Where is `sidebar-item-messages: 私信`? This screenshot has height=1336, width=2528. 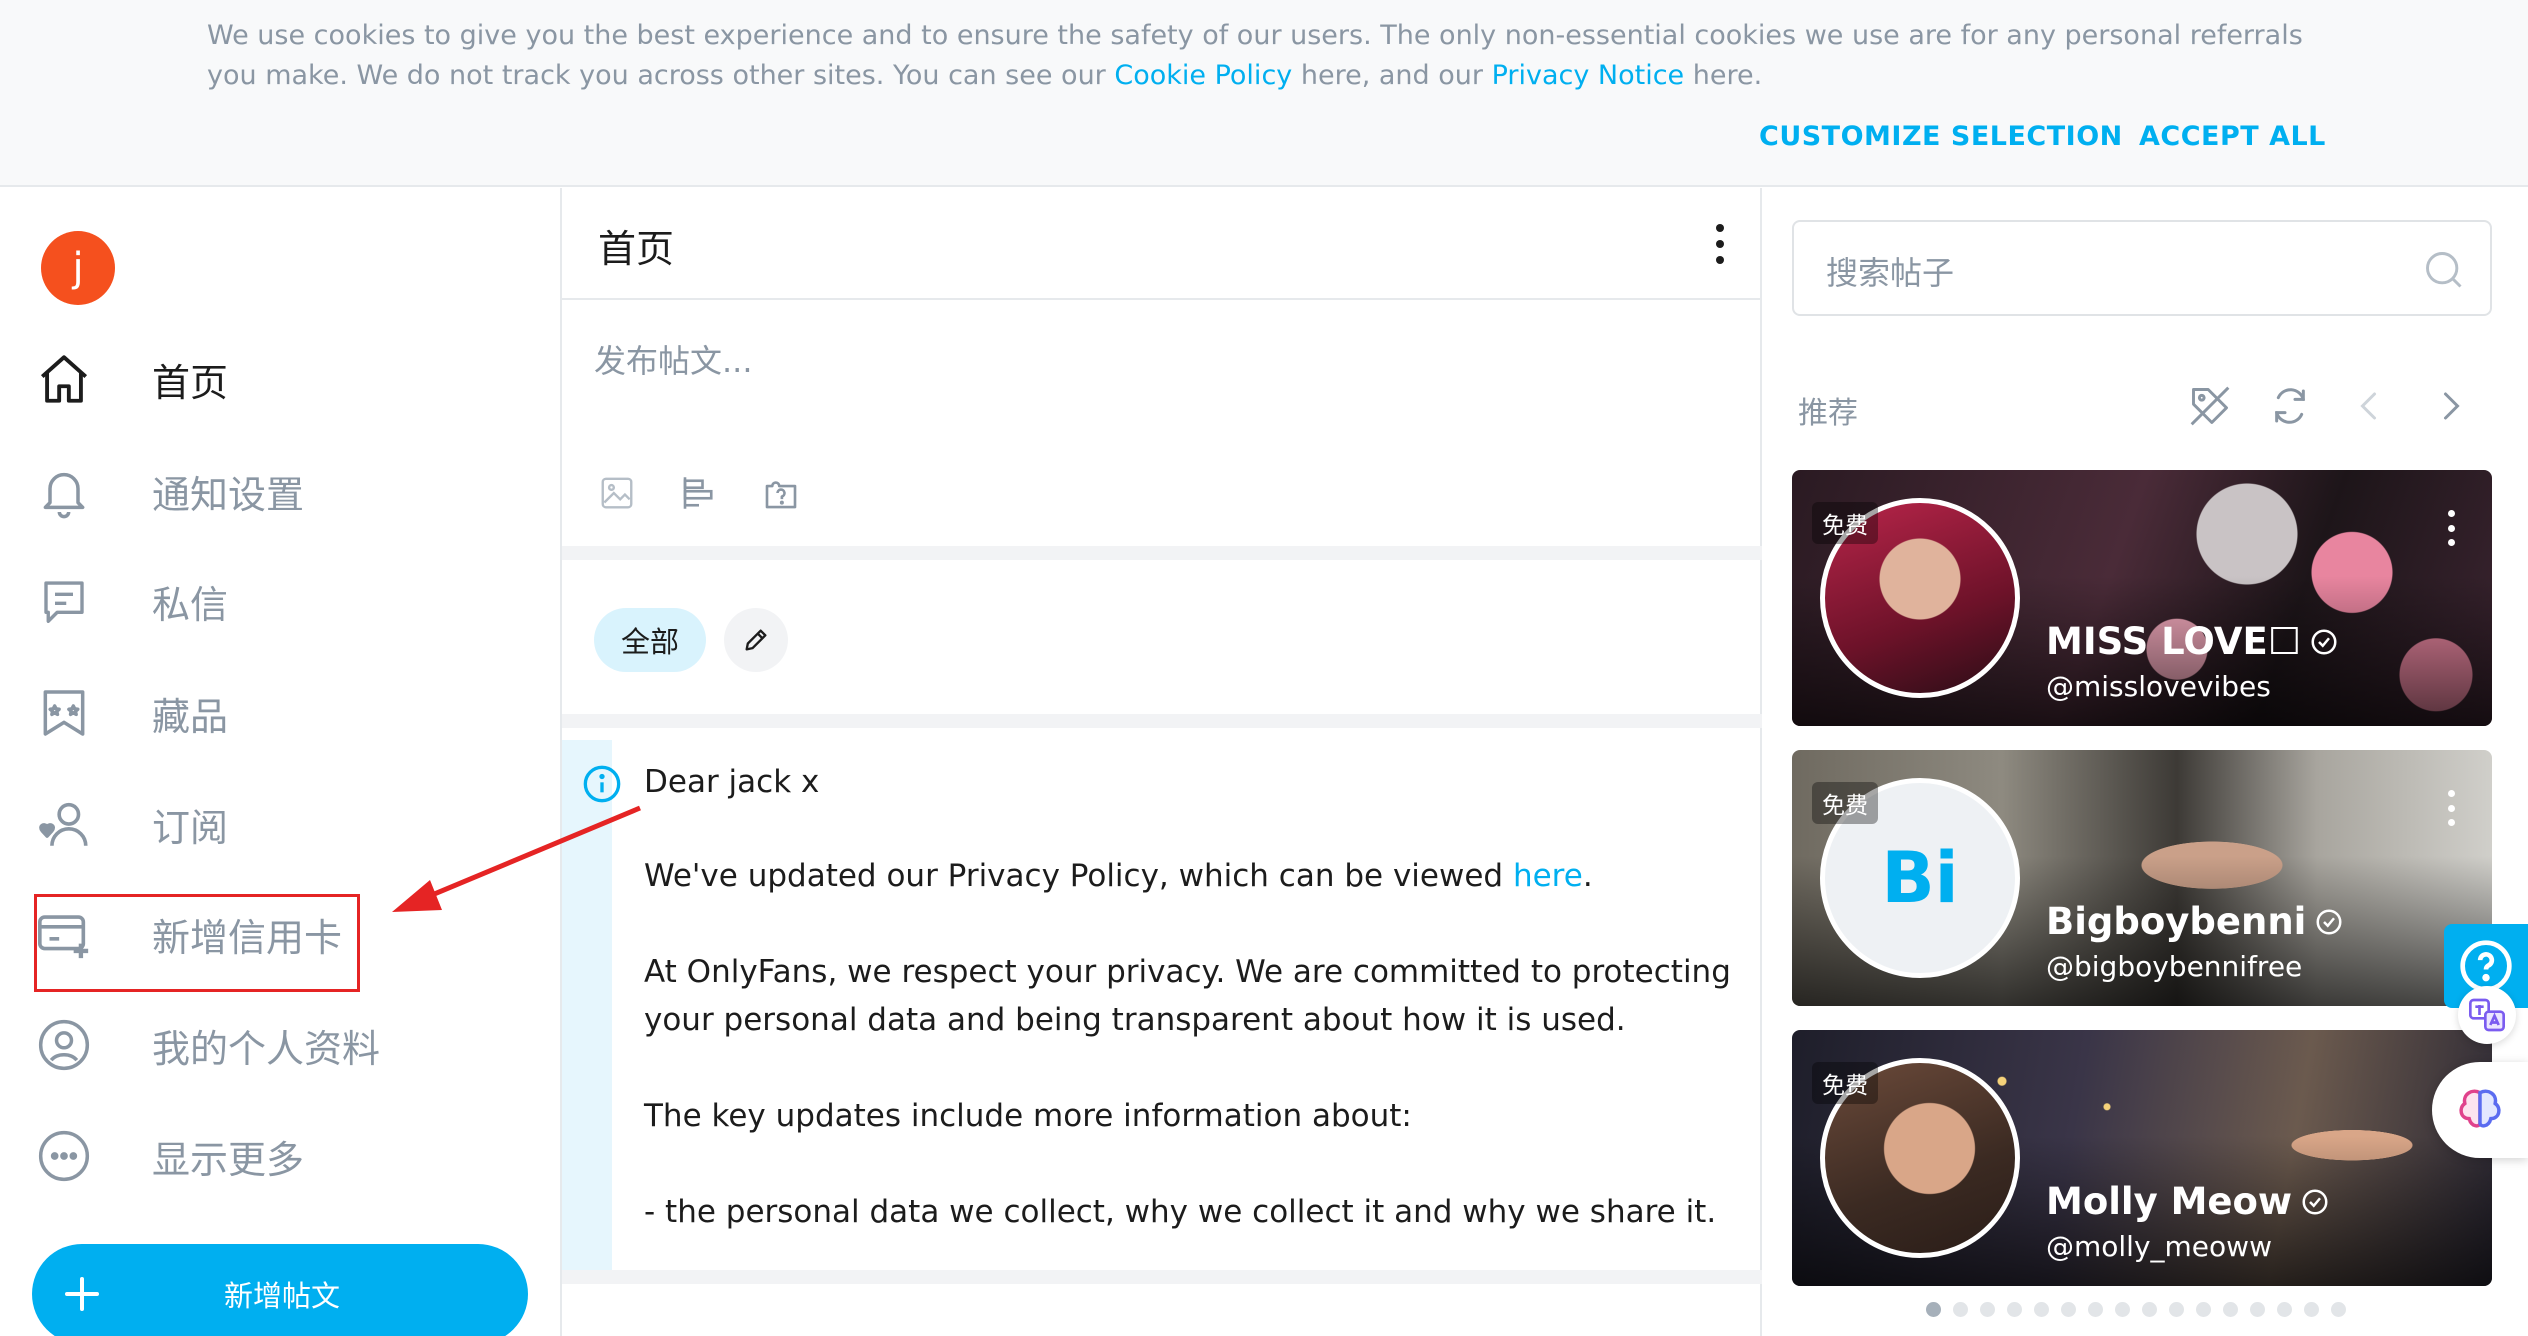
sidebar-item-messages: 私信 is located at coordinates (130, 601).